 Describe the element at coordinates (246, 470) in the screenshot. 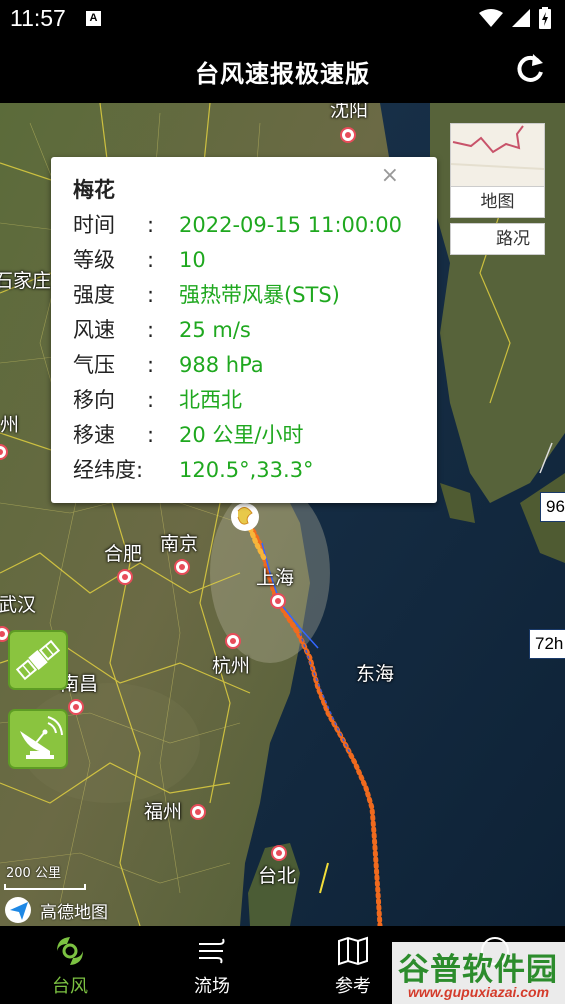

I see `info-value: 120.5°,33.3°` at that location.